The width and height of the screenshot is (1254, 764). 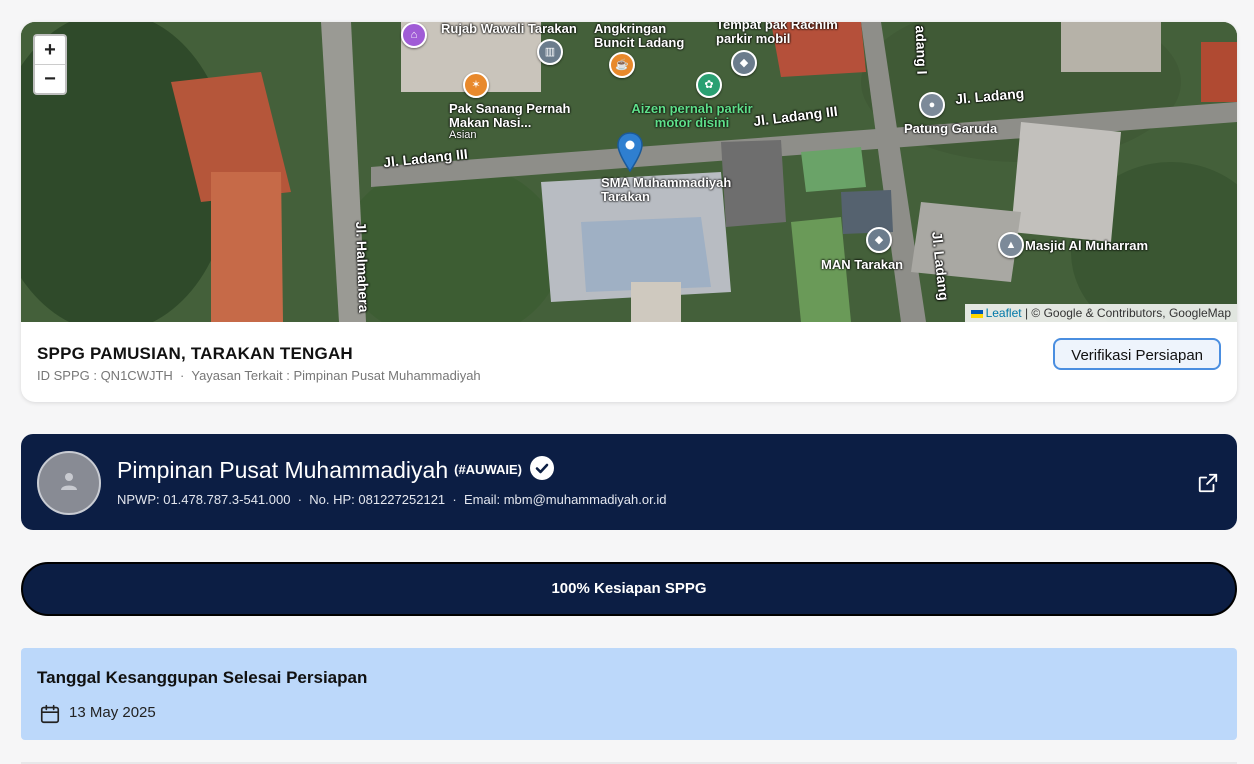 What do you see at coordinates (476, 85) in the screenshot?
I see `restaurant-poi-icon: ✶` at bounding box center [476, 85].